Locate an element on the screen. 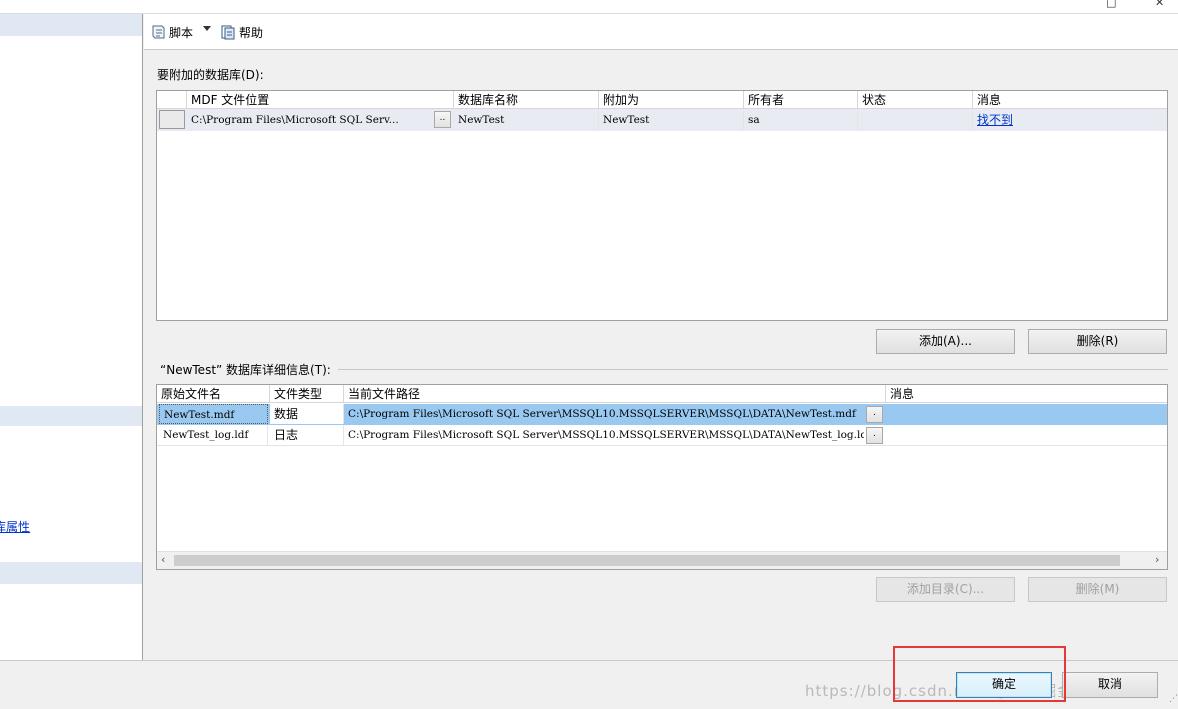  column-header: 所有者 is located at coordinates (801, 100).